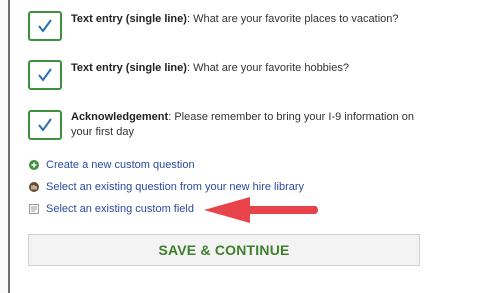 The width and height of the screenshot is (486, 293). I want to click on select-custom-field-link: Select an existing custom field, so click(111, 209).